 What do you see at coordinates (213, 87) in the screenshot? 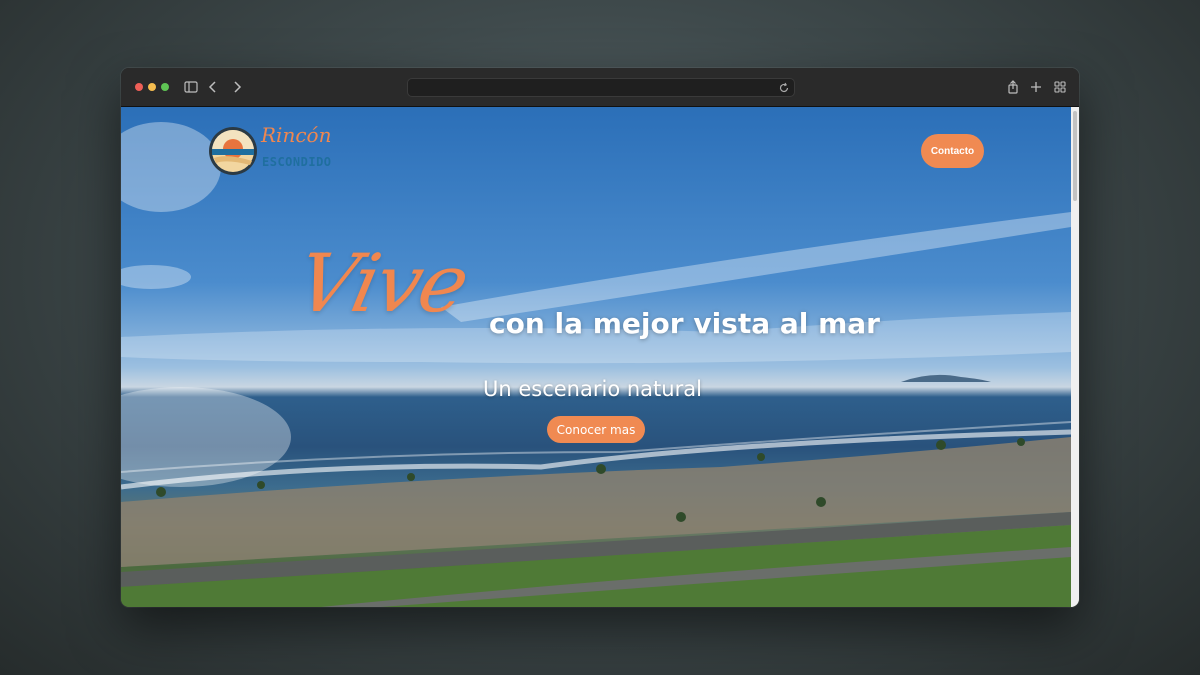
I see `back-icon` at bounding box center [213, 87].